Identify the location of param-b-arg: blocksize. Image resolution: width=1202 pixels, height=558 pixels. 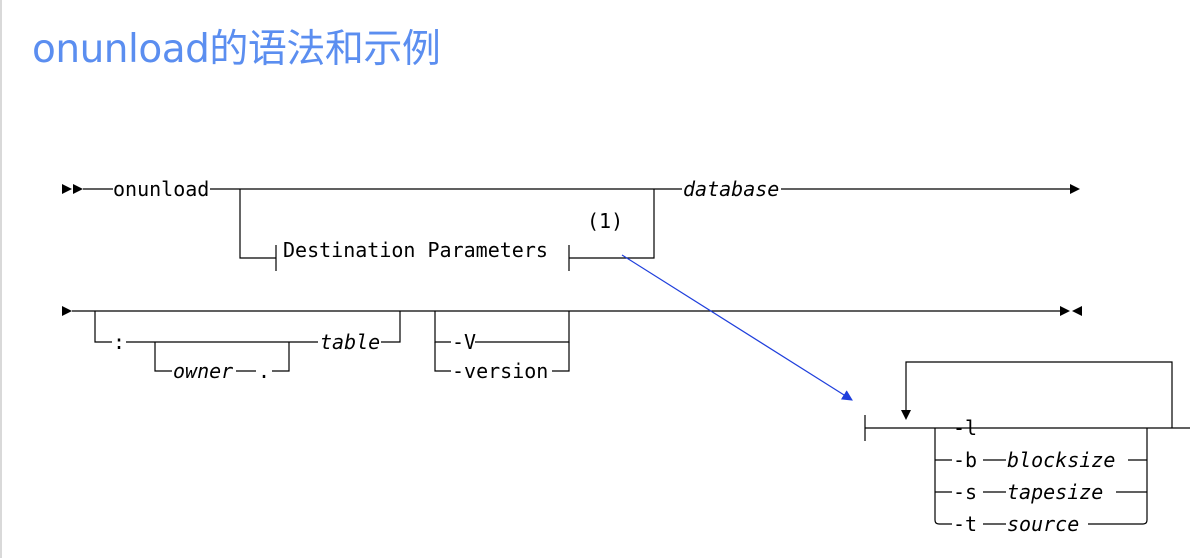
(1061, 460).